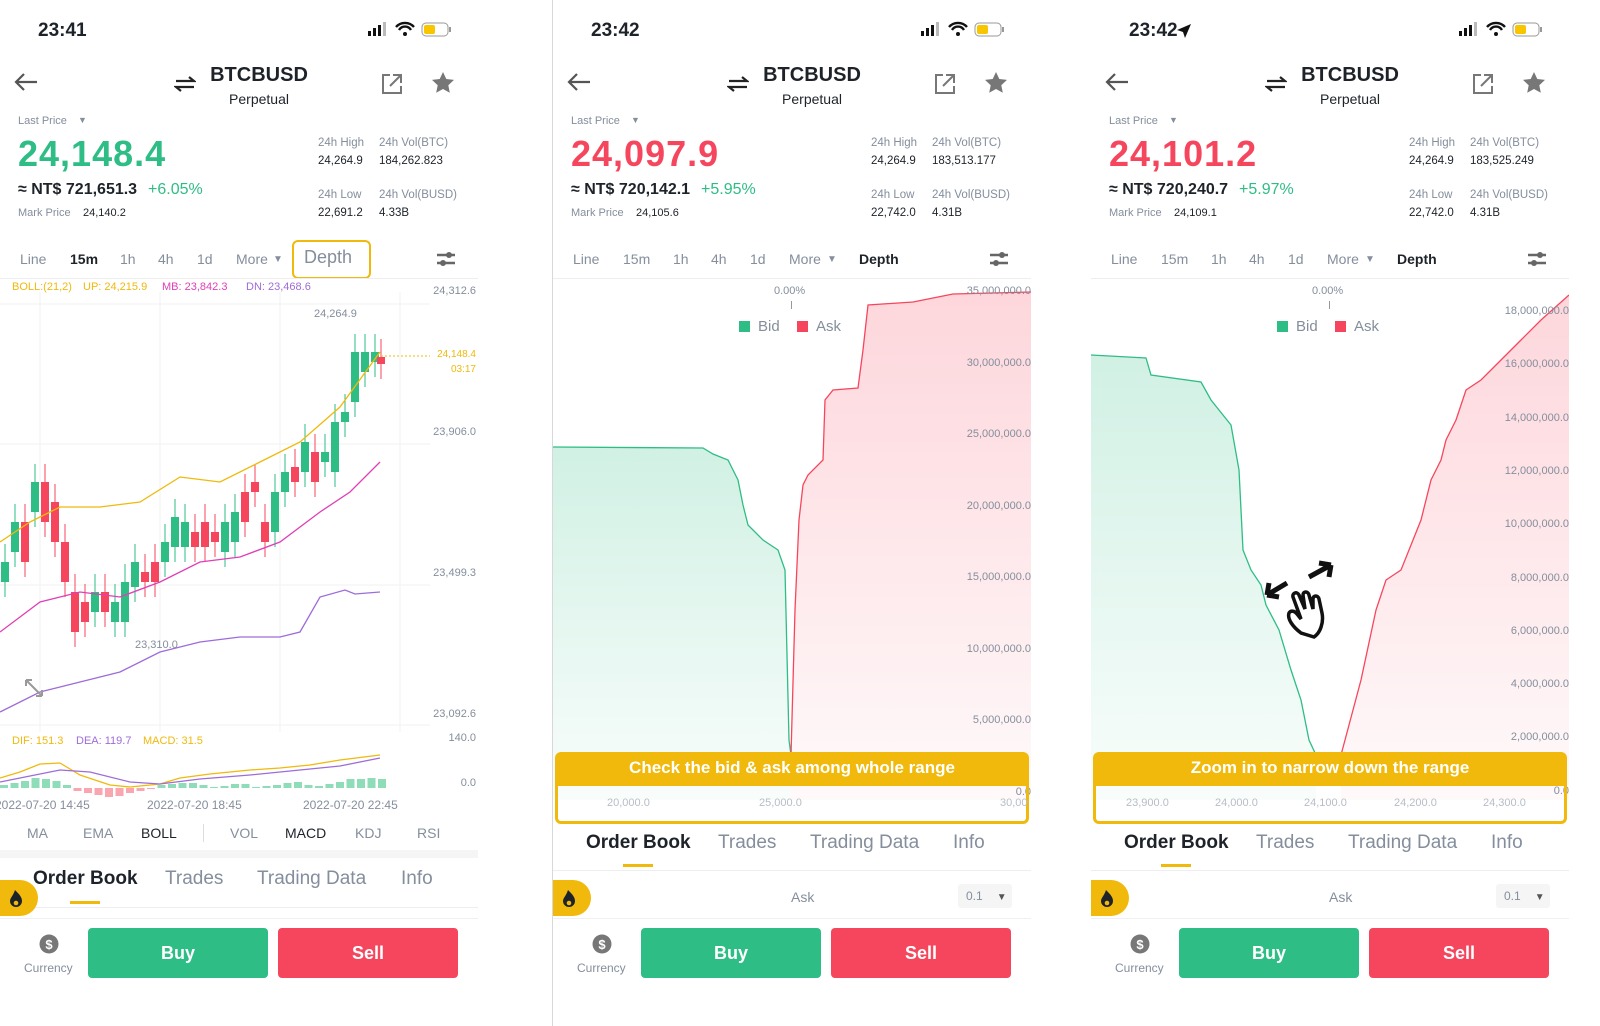 The height and width of the screenshot is (1026, 1600). Describe the element at coordinates (244, 833) in the screenshot. I see `indicator-tab-vol: VOL` at that location.